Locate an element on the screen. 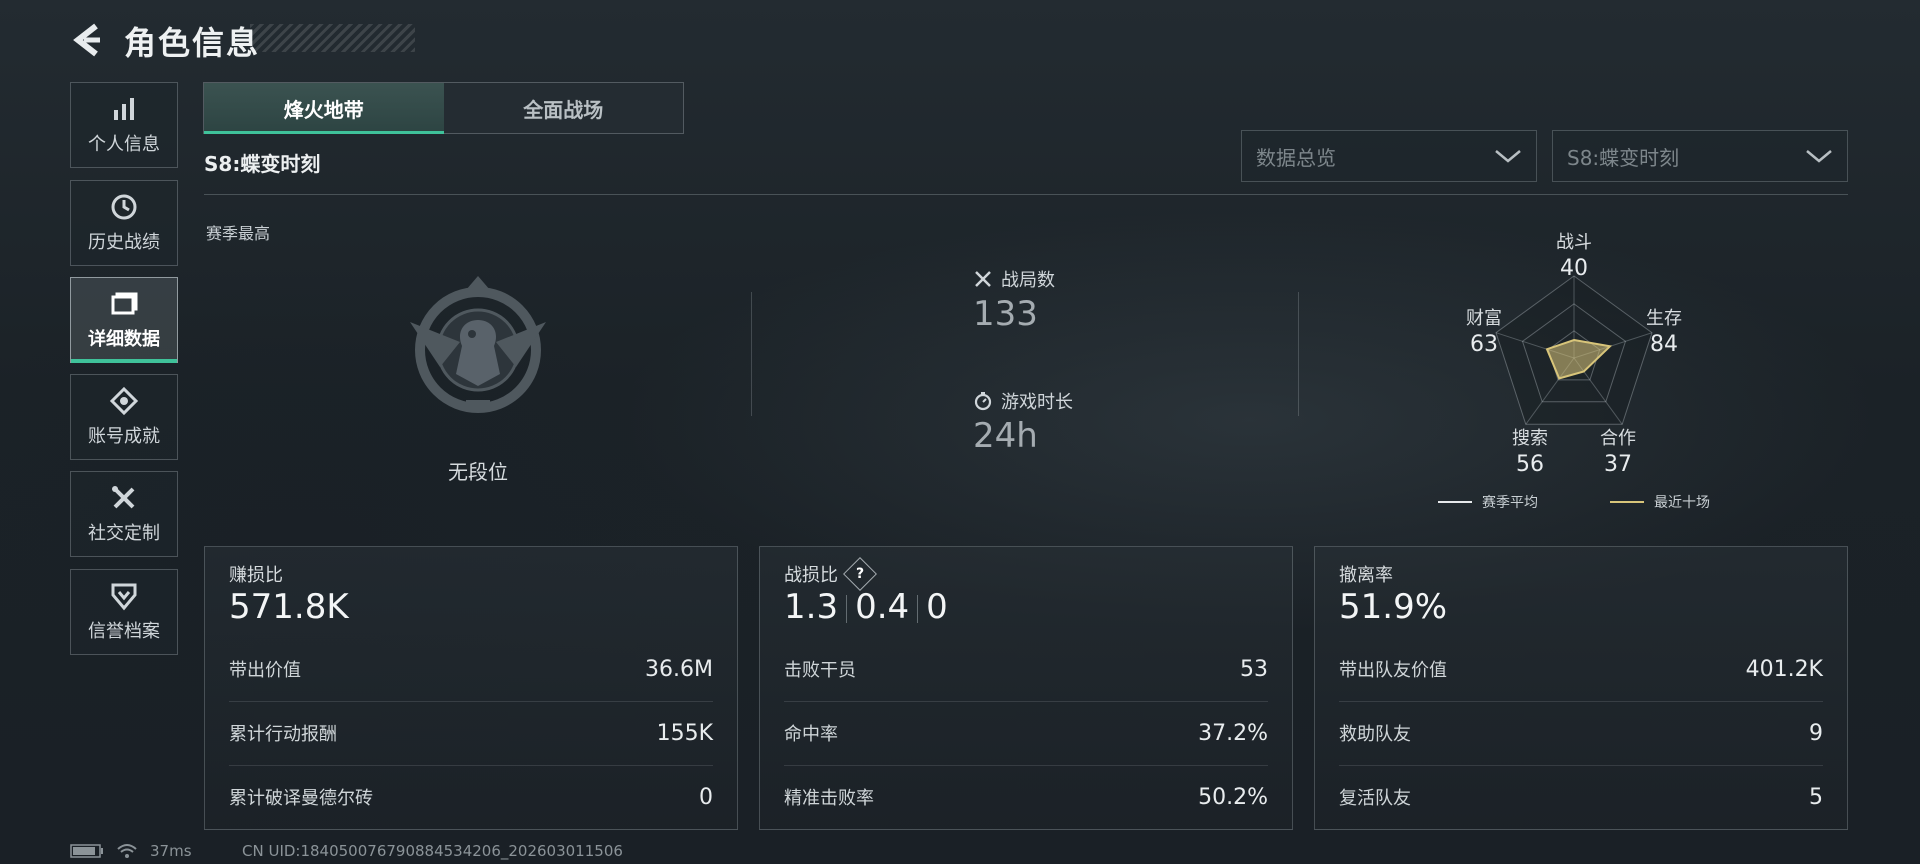  legend-recent-ten: 最近十场 is located at coordinates (1660, 502).